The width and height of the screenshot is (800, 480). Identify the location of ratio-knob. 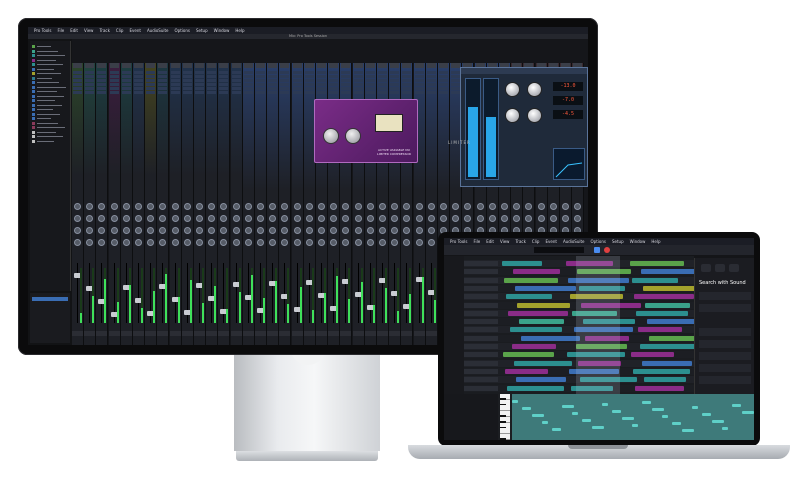
(512, 115).